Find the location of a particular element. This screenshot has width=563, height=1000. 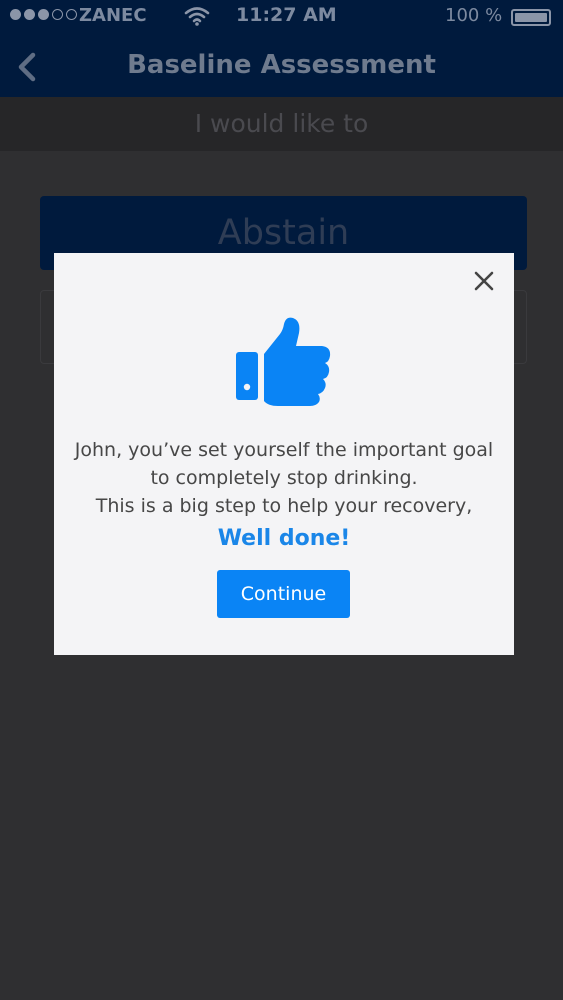

page-title: Baseline Assessment is located at coordinates (281, 65).